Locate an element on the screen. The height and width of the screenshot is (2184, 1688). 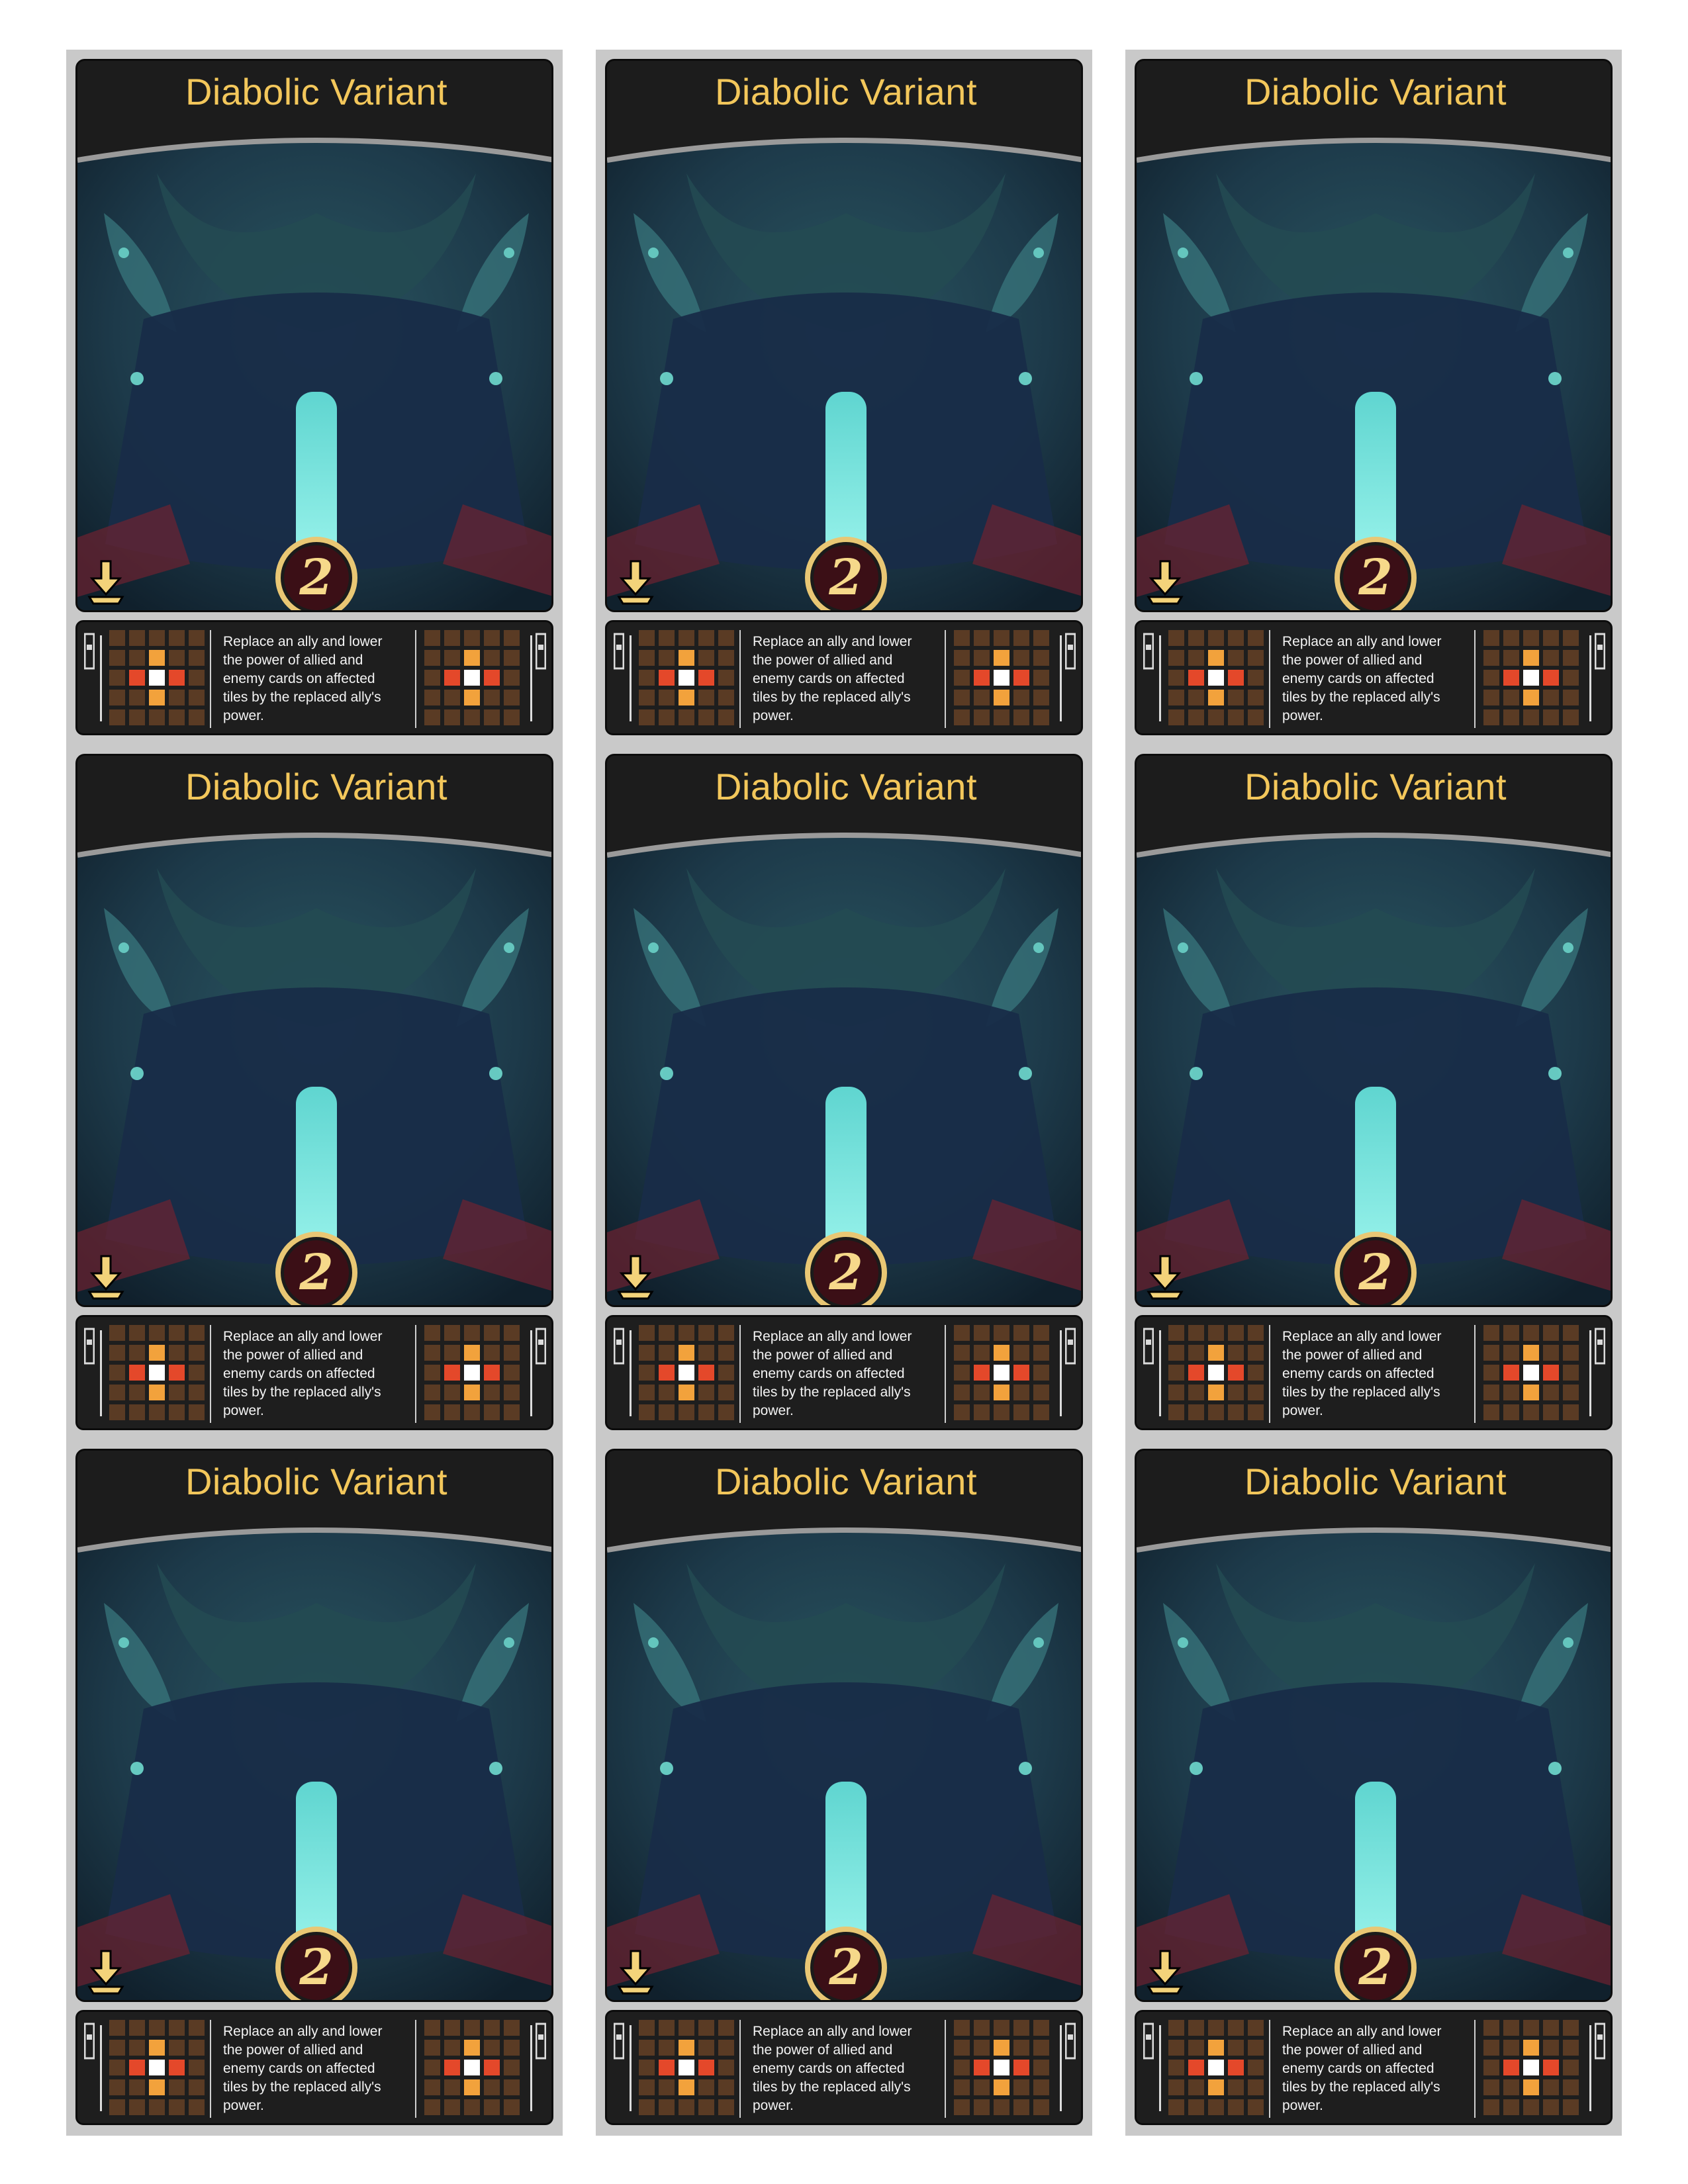
card-title: Diabolic Variant is located at coordinates (316, 1481).